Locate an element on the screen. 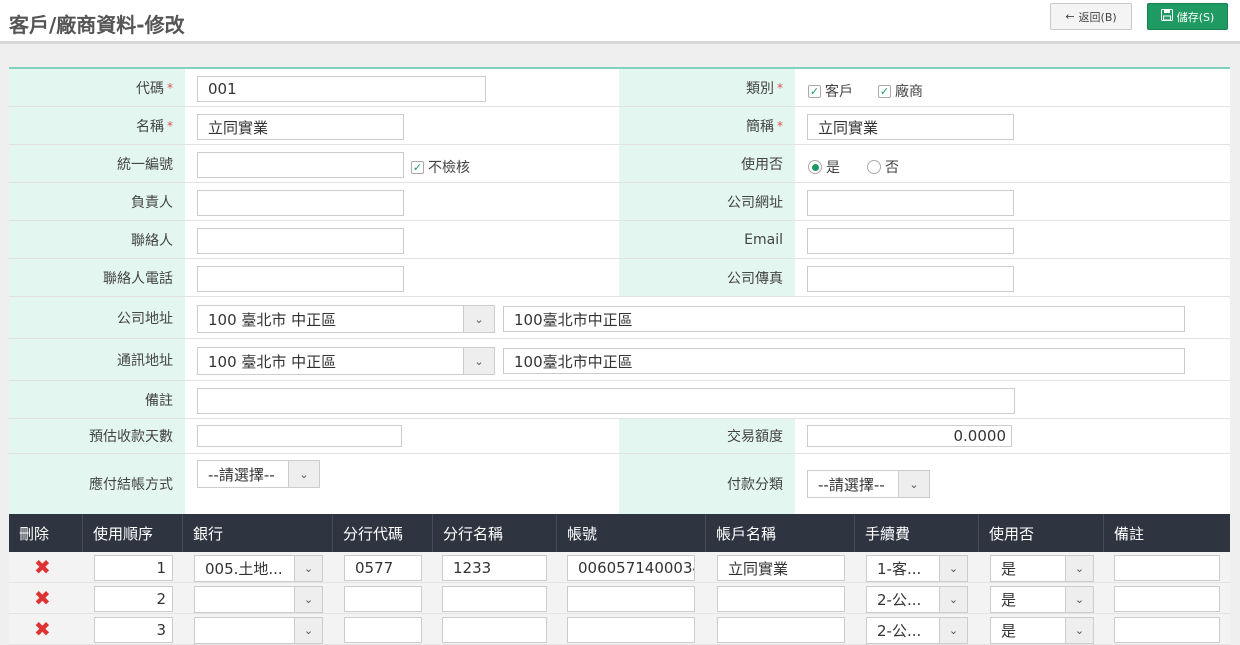 Image resolution: width=1240 pixels, height=645 pixels. col-header-branch-name: 分行名稱 is located at coordinates (495, 533).